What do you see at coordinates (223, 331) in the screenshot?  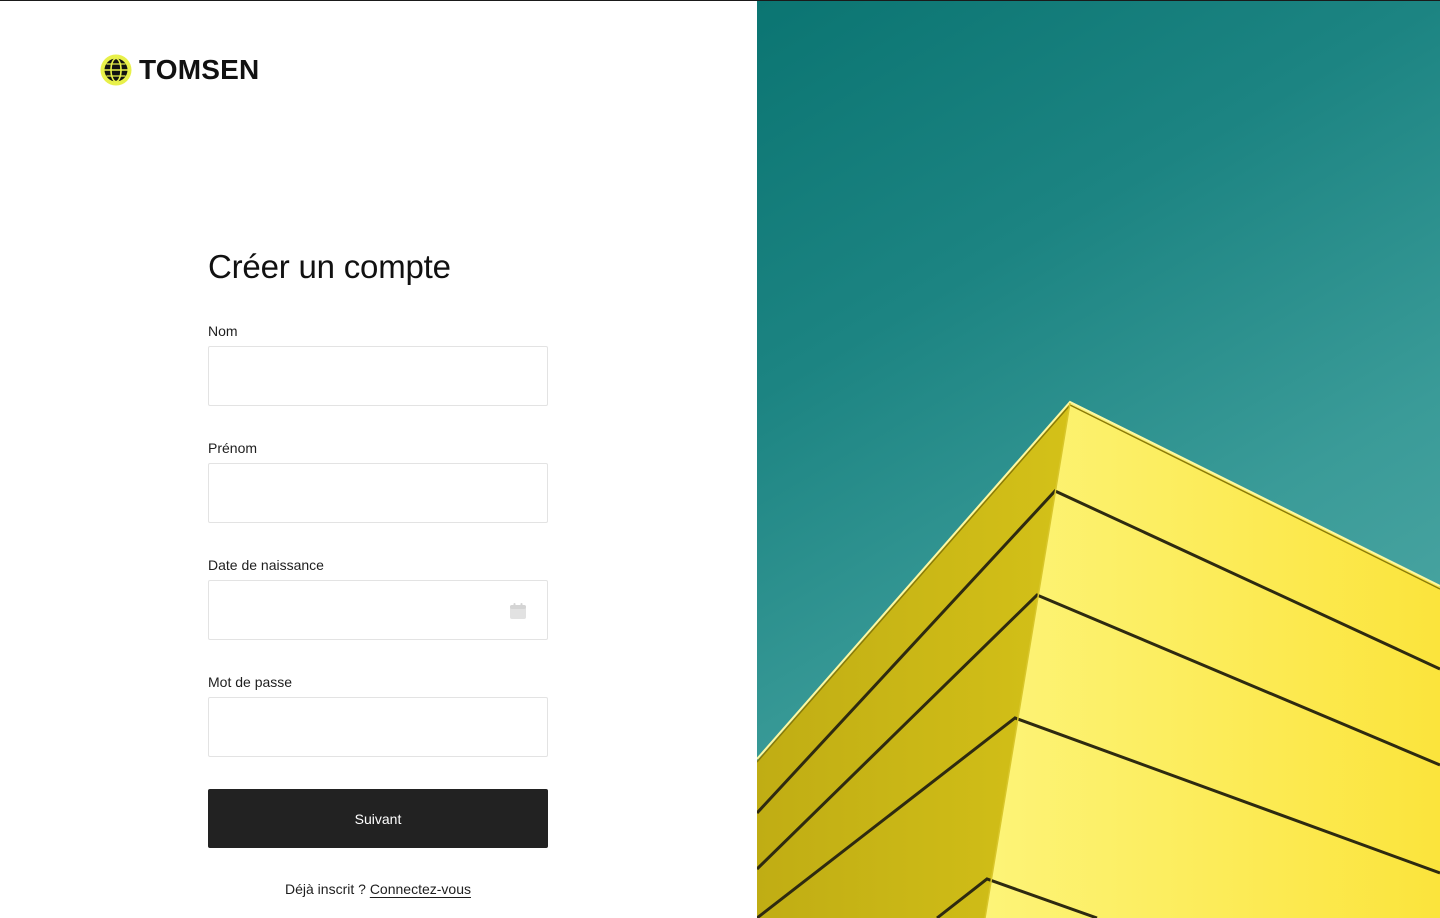 I see `nom-label: Nom` at bounding box center [223, 331].